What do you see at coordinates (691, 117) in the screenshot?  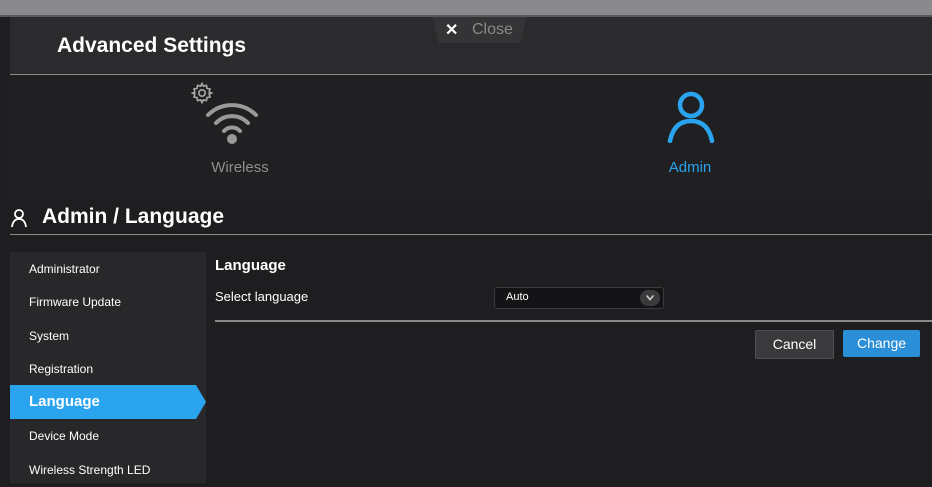 I see `admin-user-icon` at bounding box center [691, 117].